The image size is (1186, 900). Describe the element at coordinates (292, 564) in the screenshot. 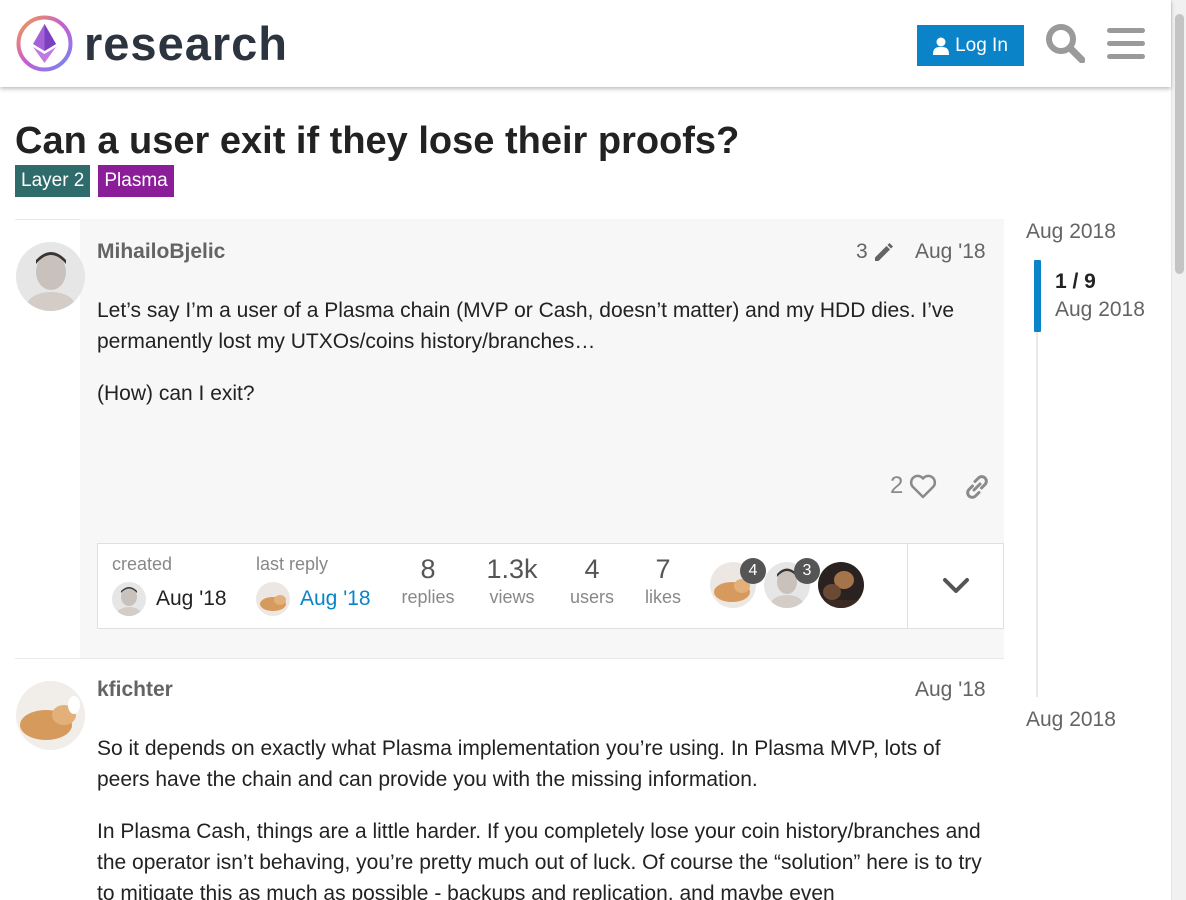

I see `last-reply-label: last reply` at that location.